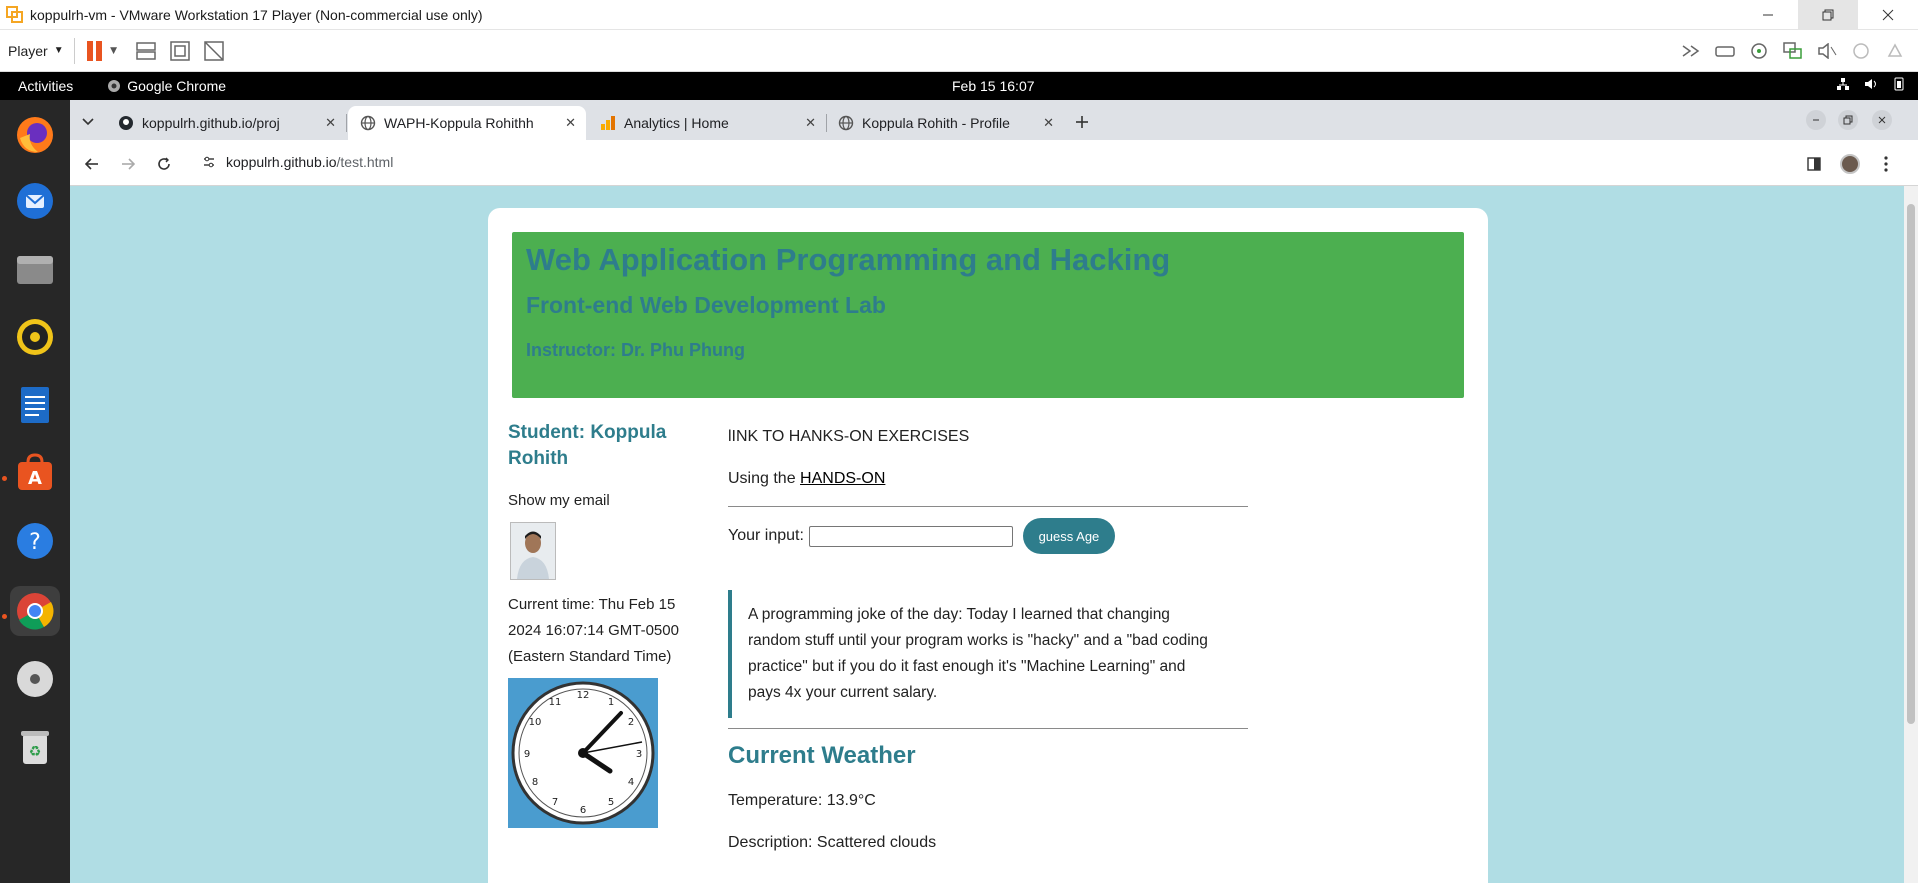 The height and width of the screenshot is (883, 1918). I want to click on trash-icon: ♻, so click(35, 747).